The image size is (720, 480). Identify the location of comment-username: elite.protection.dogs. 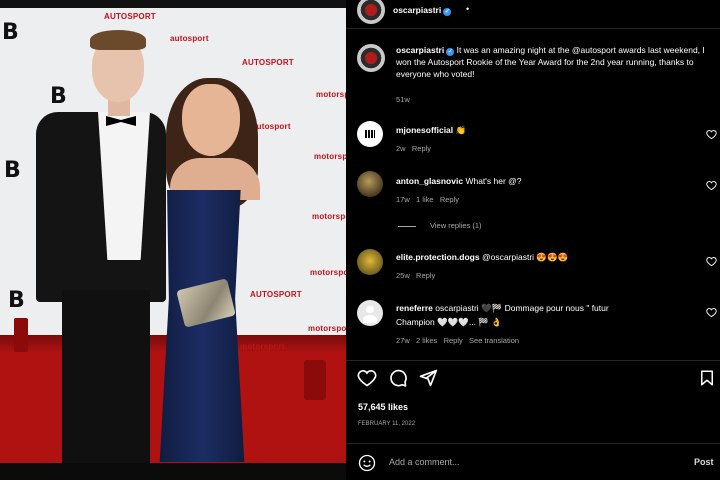
(438, 257).